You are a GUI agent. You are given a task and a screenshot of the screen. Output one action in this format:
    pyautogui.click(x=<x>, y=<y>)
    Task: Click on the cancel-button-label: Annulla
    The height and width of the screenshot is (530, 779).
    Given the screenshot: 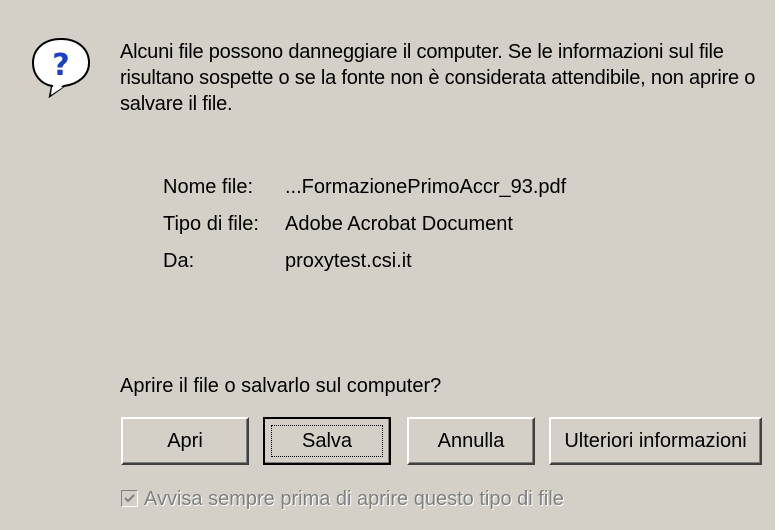 What is the action you would take?
    pyautogui.click(x=471, y=441)
    